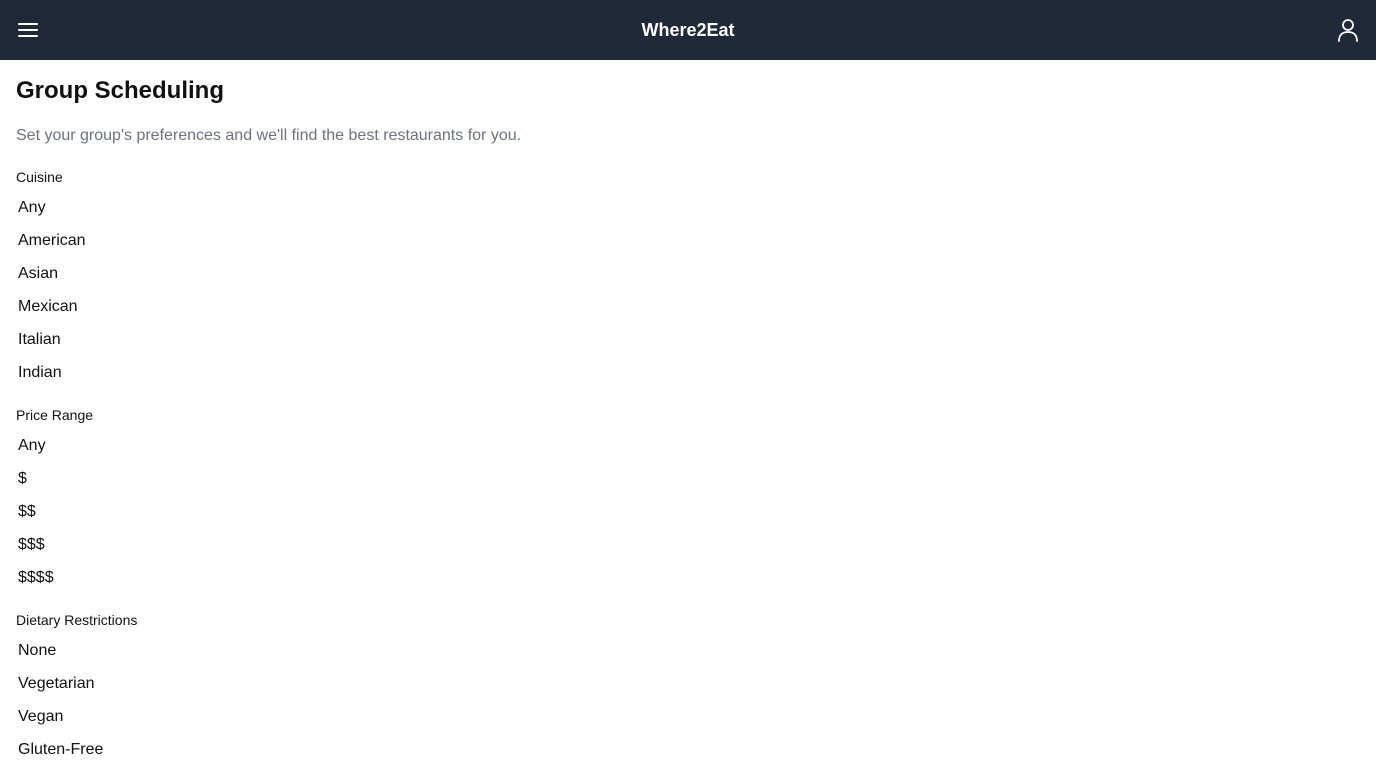 This screenshot has width=1376, height=773. I want to click on dietary-option-vegan: Vegan, so click(60, 723).